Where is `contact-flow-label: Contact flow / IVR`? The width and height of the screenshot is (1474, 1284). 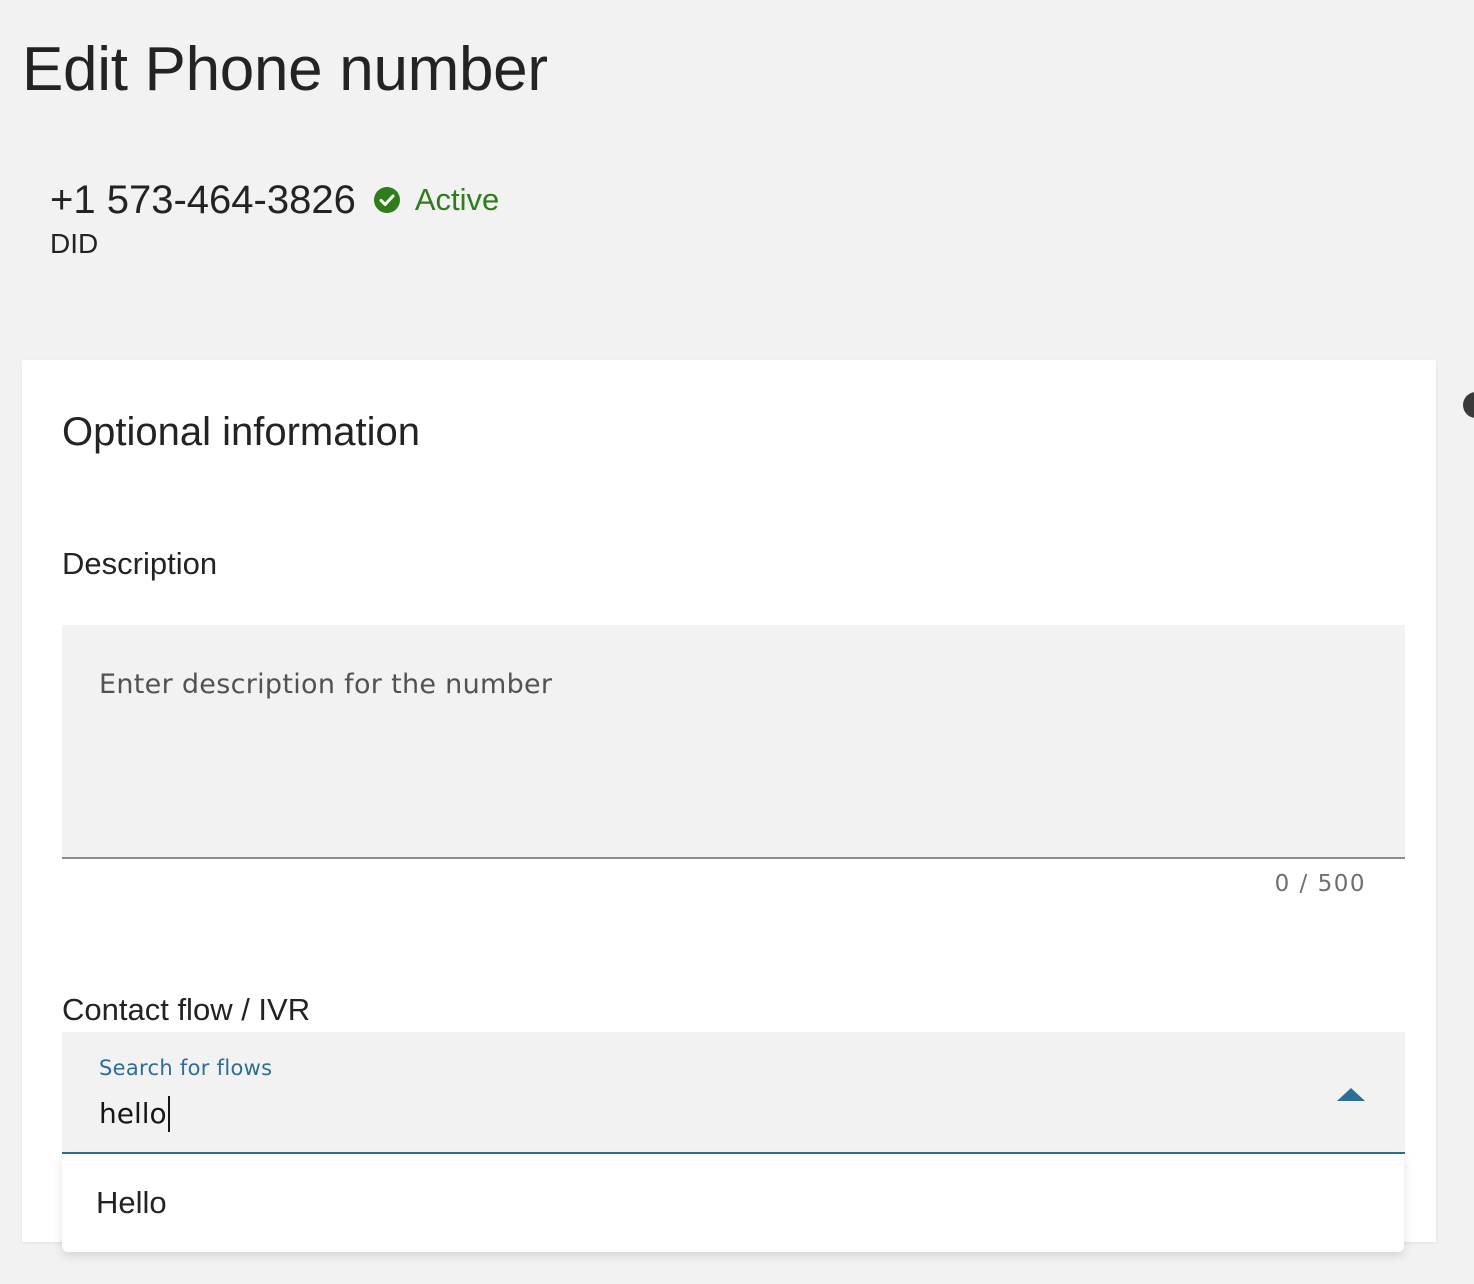
contact-flow-label: Contact flow / IVR is located at coordinates (186, 1009).